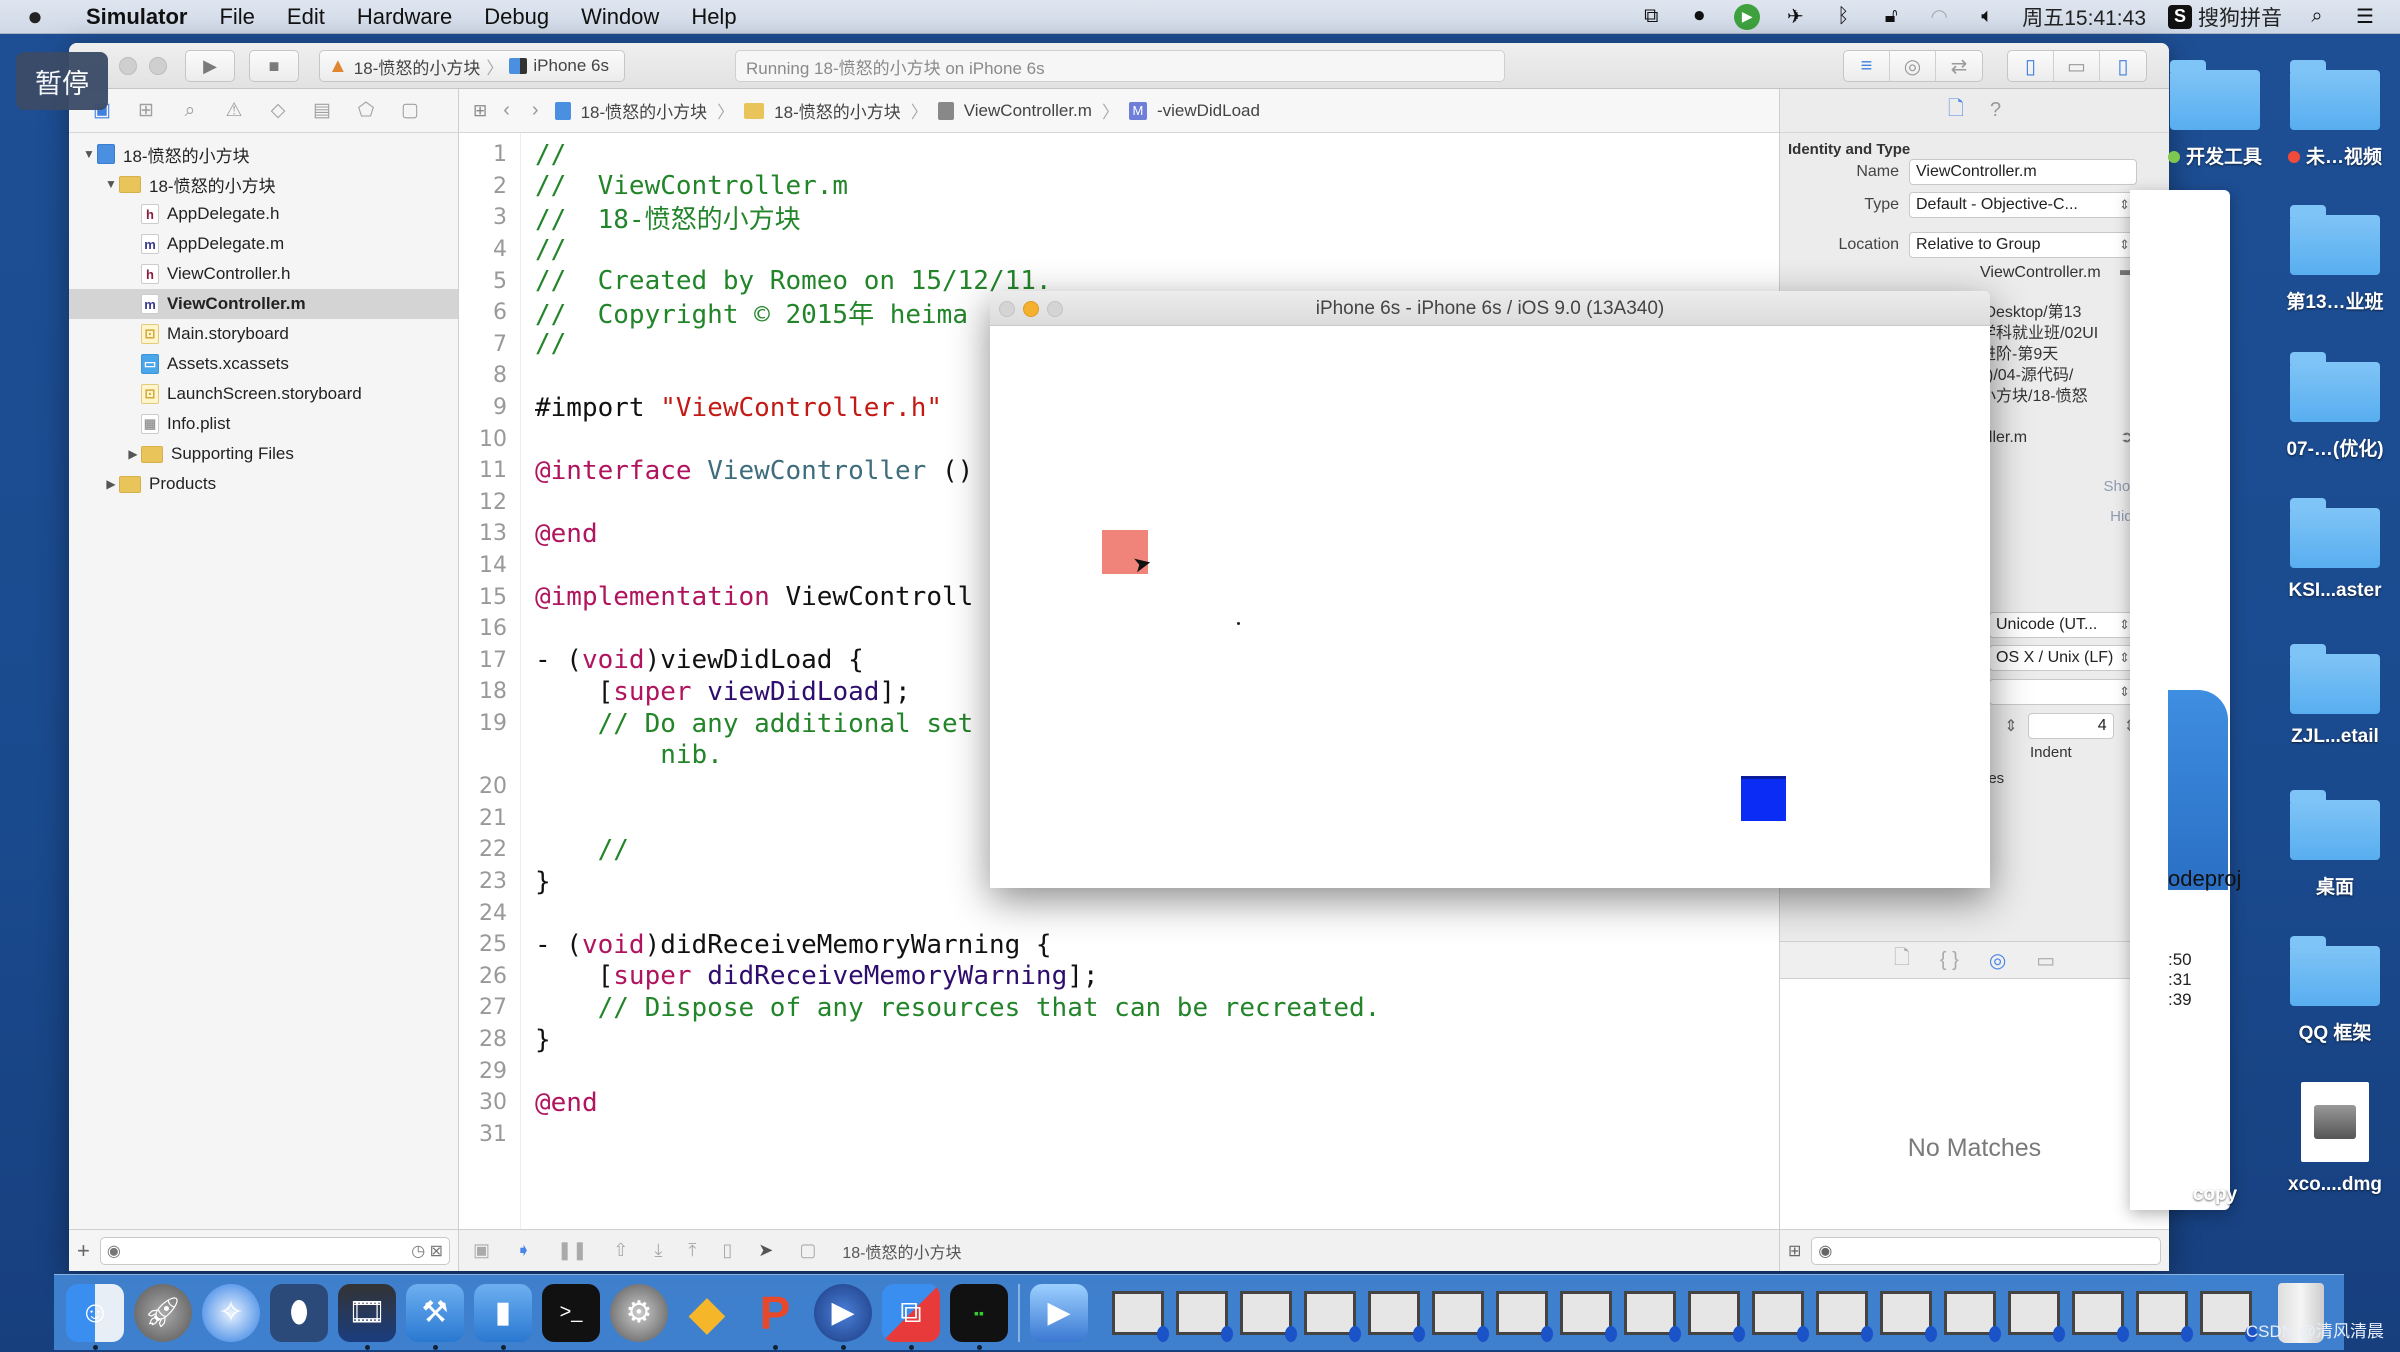 The image size is (2400, 1352). What do you see at coordinates (1843, 17) in the screenshot?
I see `bluetooth-icon: ᛒ` at bounding box center [1843, 17].